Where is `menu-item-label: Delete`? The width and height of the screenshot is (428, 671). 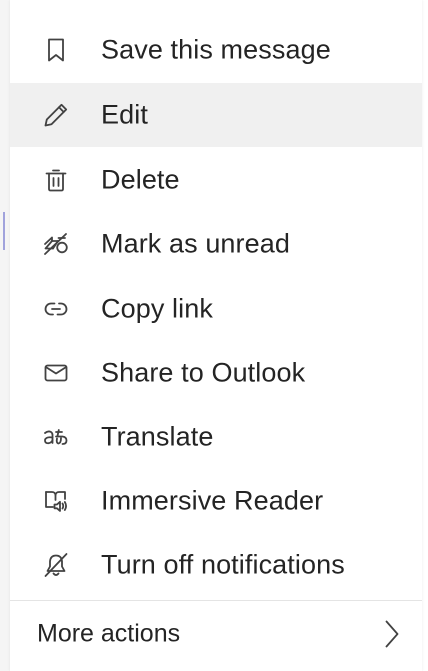
menu-item-label: Delete is located at coordinates (140, 179).